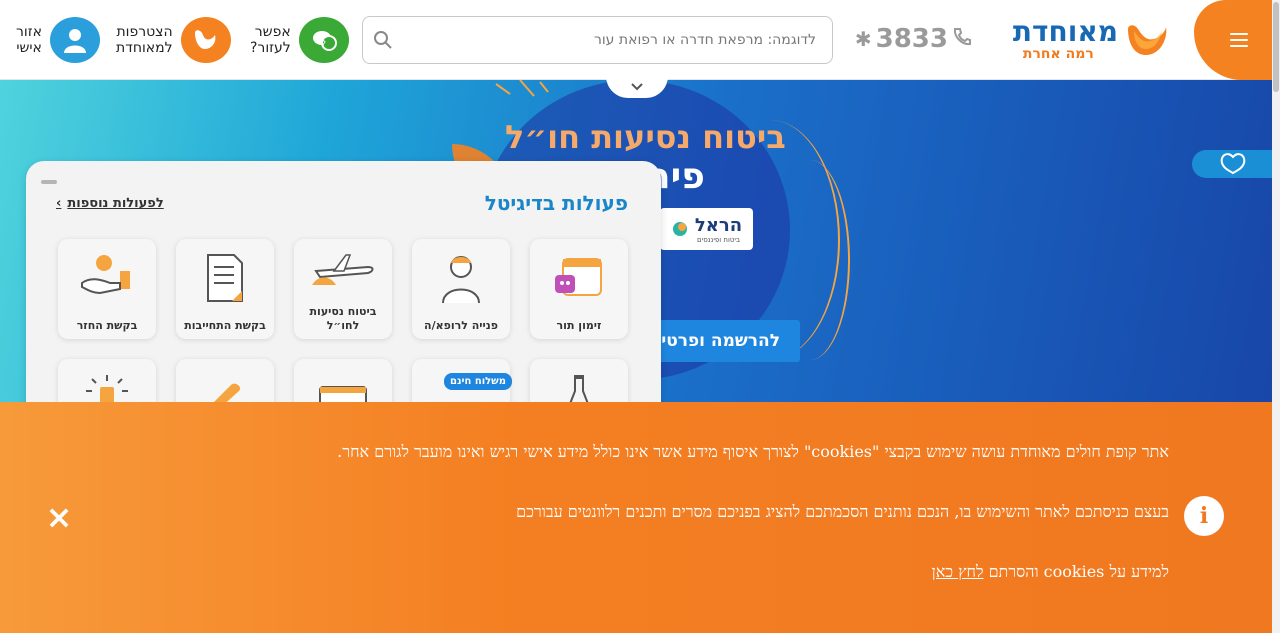  Describe the element at coordinates (49, 182) in the screenshot. I see `drag-handle` at that location.